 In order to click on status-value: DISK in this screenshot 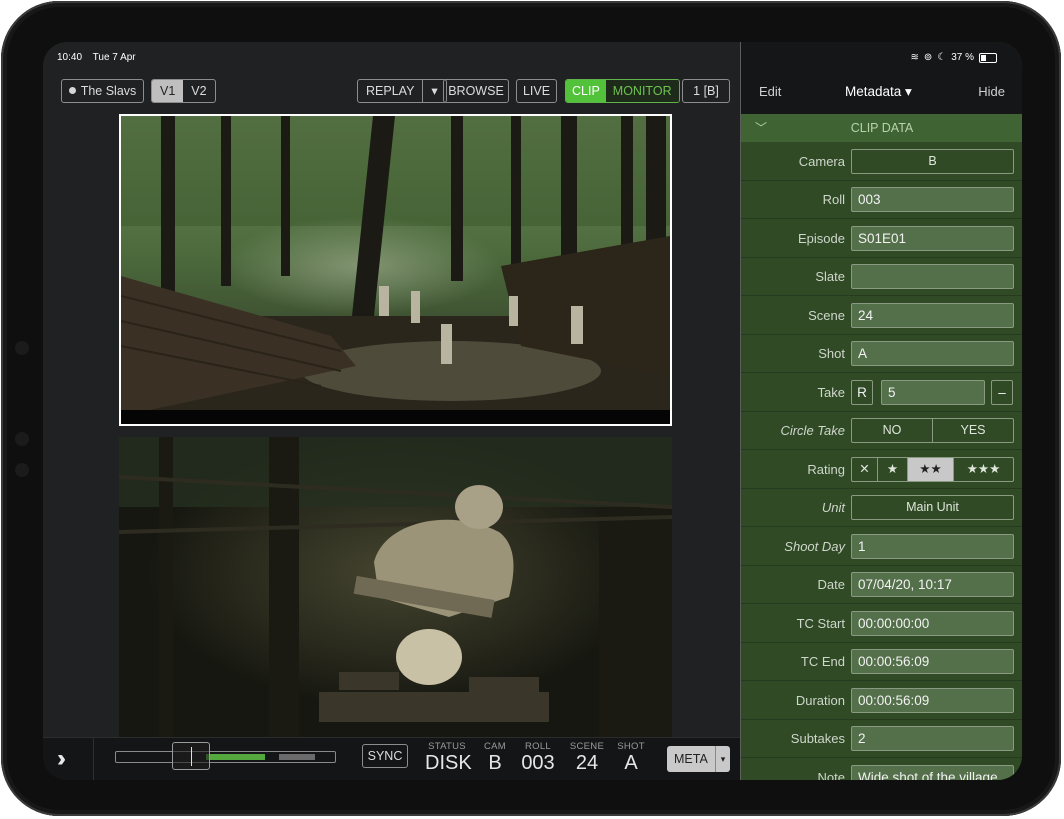, I will do `click(448, 763)`.